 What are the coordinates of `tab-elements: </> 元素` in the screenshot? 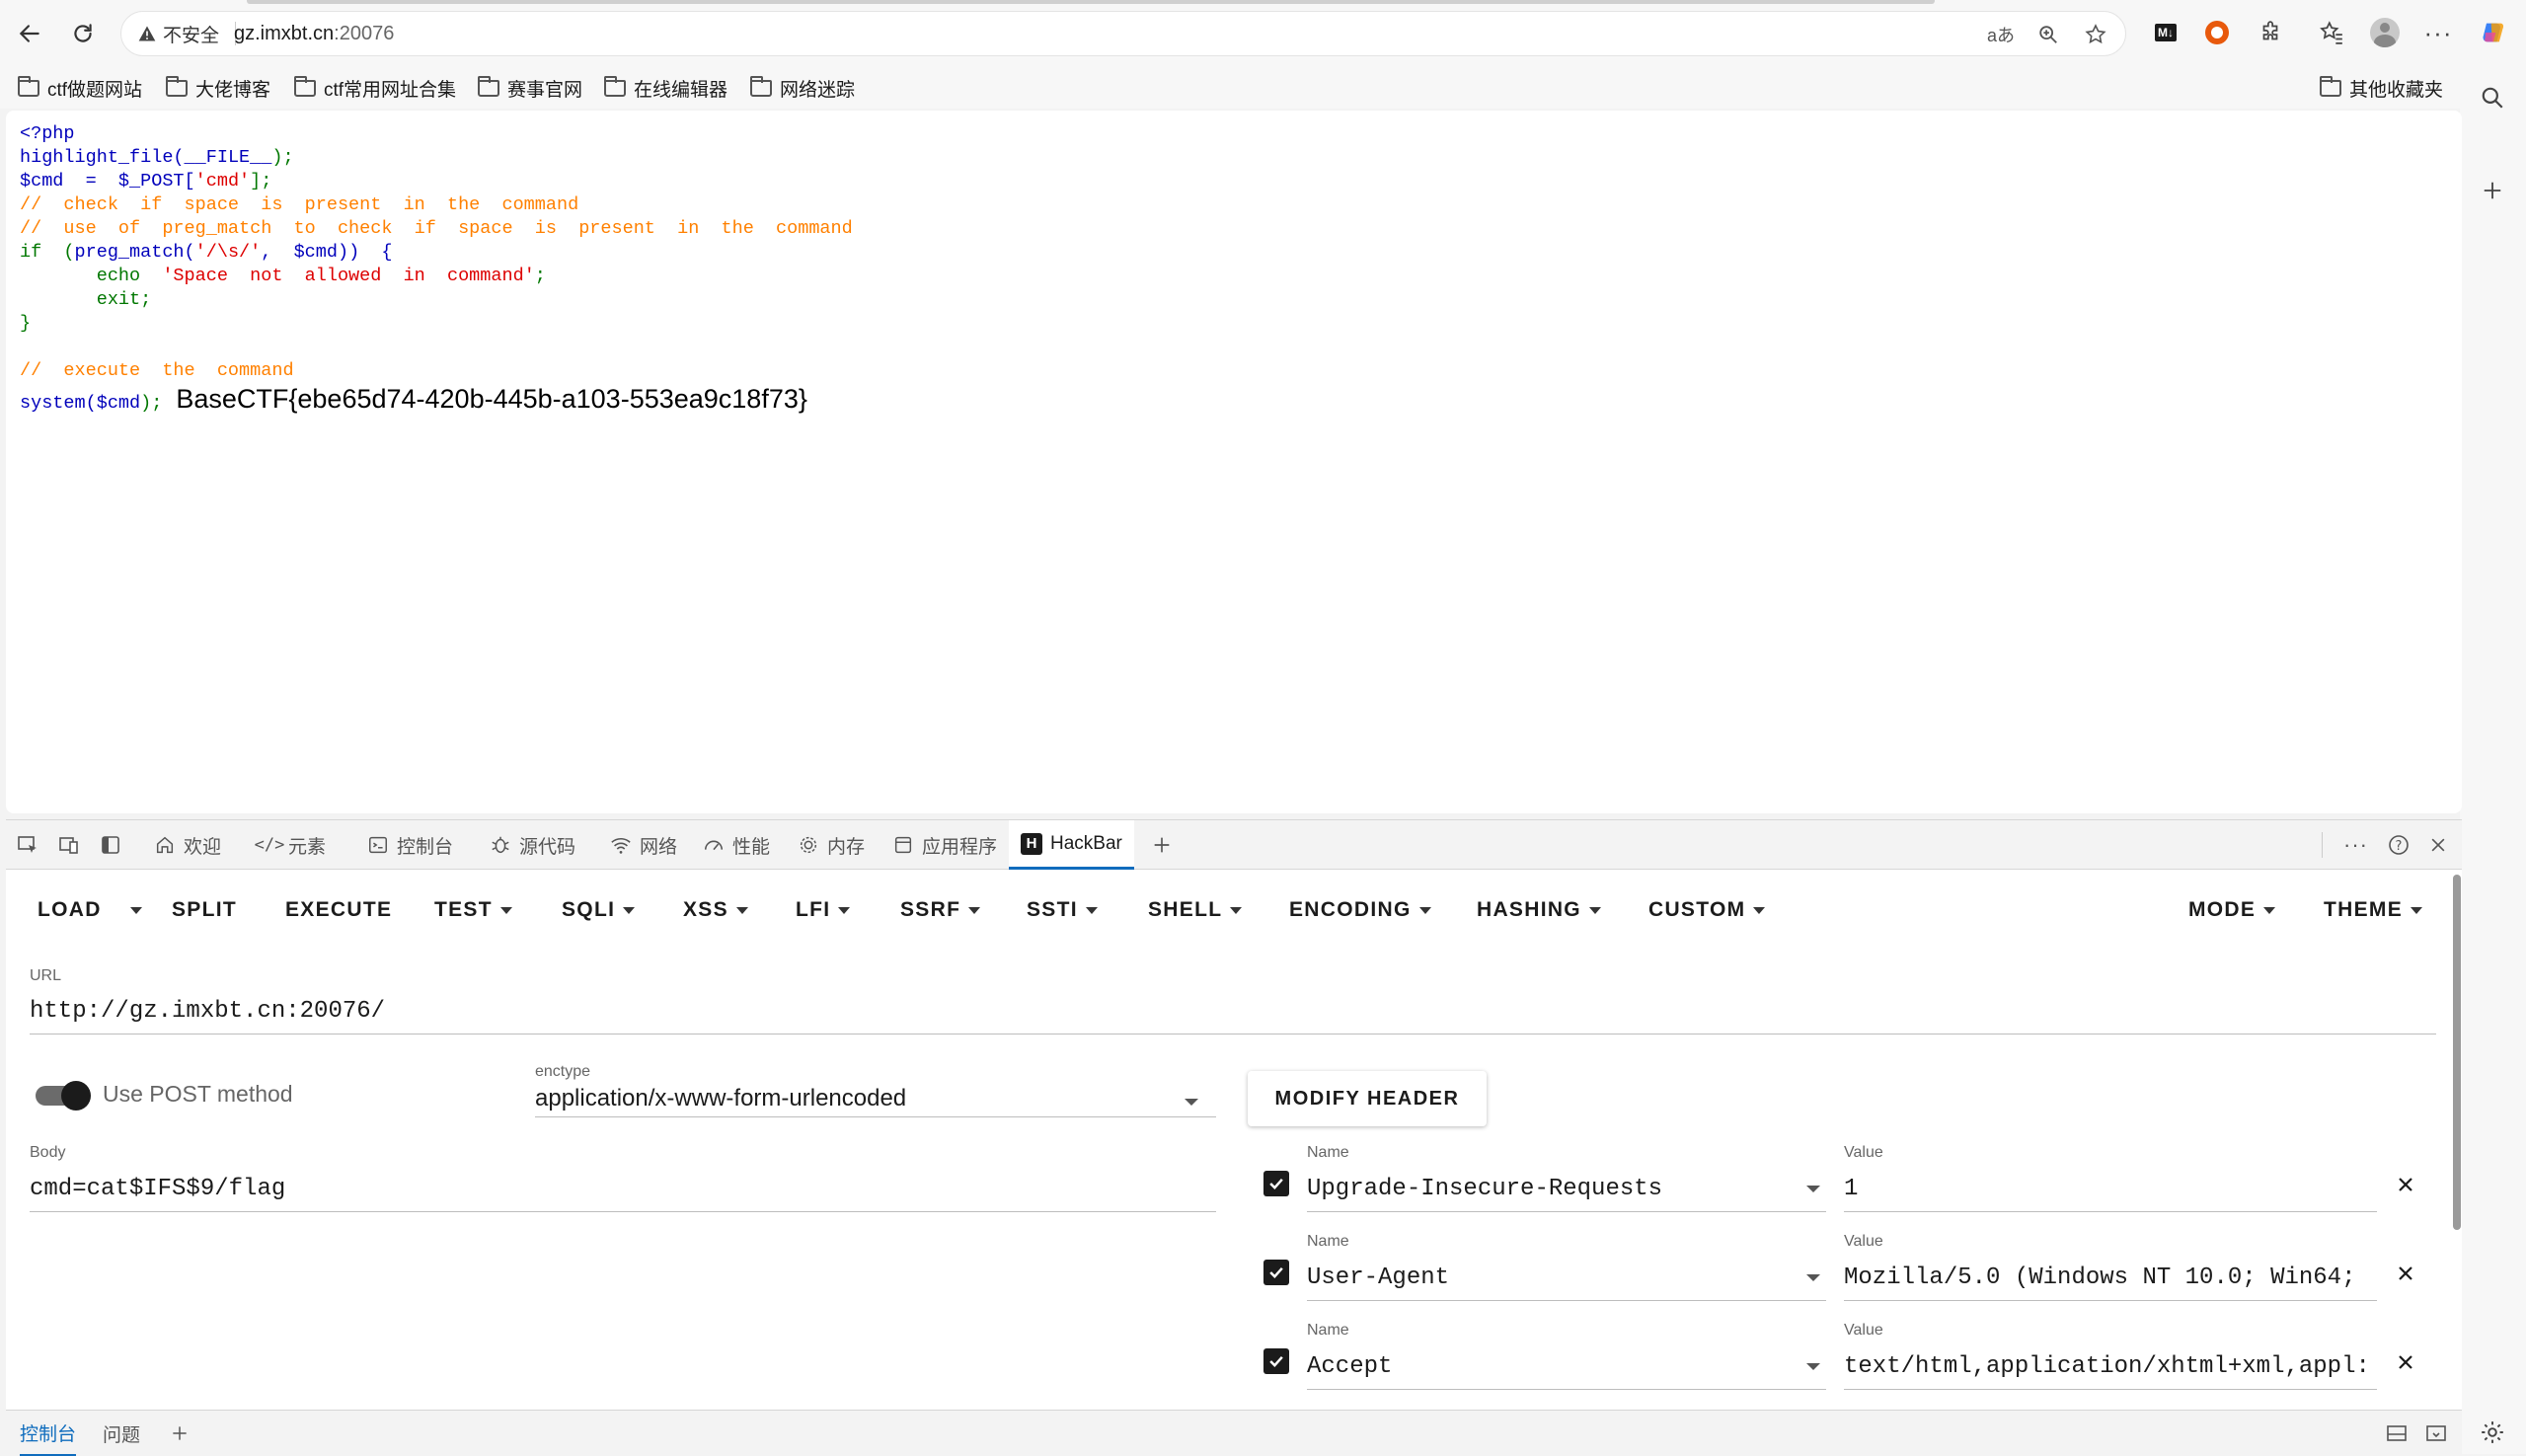 It's located at (290, 845).